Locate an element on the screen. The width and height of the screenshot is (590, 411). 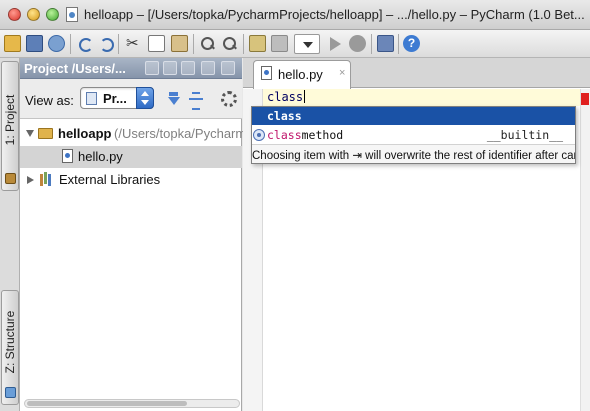
tree-node-path: (/Users/topka/PycharmP is located at coordinates (184, 133).